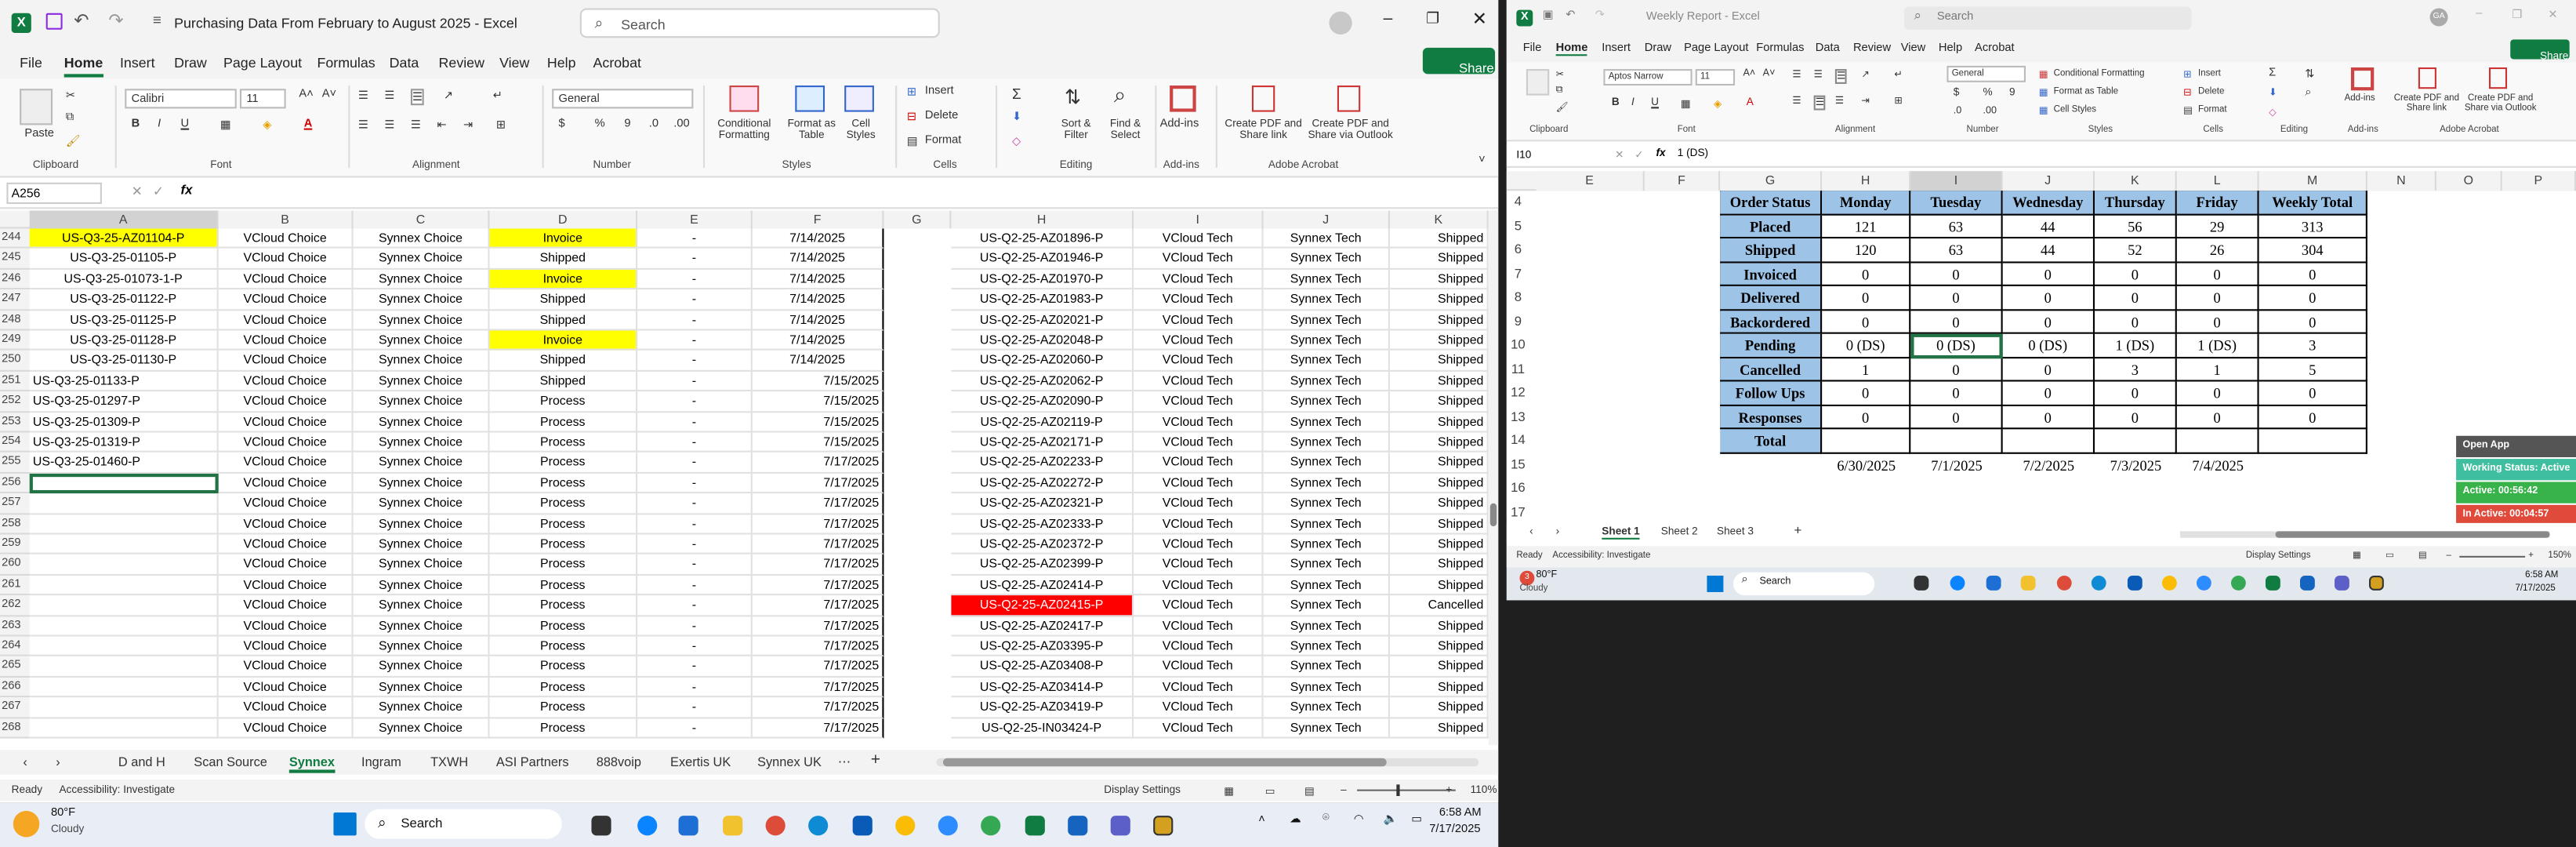 This screenshot has width=2576, height=847. I want to click on table-cell: 0 (DS), so click(2048, 345).